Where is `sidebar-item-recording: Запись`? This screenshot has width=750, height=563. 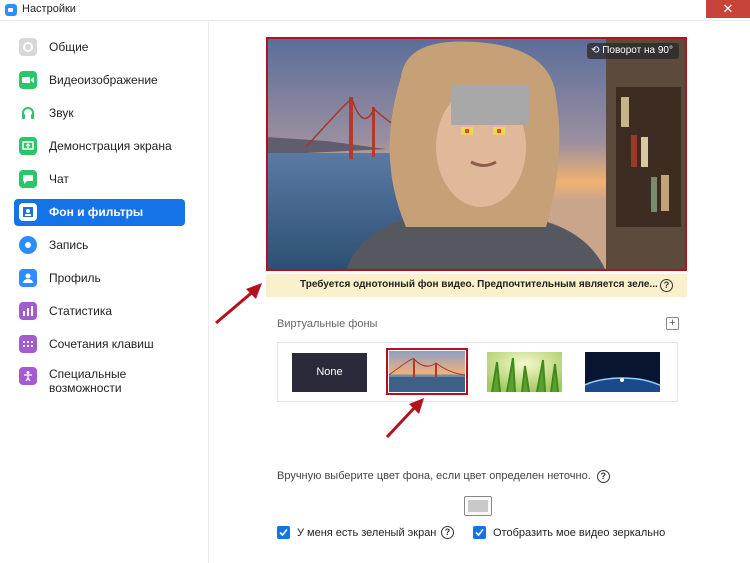 sidebar-item-recording: Запись is located at coordinates (99, 245).